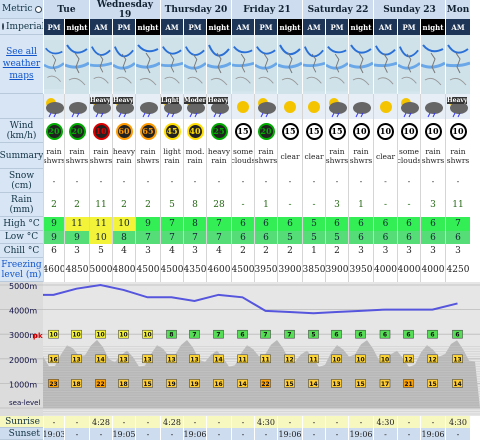 This screenshot has width=480, height=440. I want to click on low-temp-cell: 7, so click(147, 237).